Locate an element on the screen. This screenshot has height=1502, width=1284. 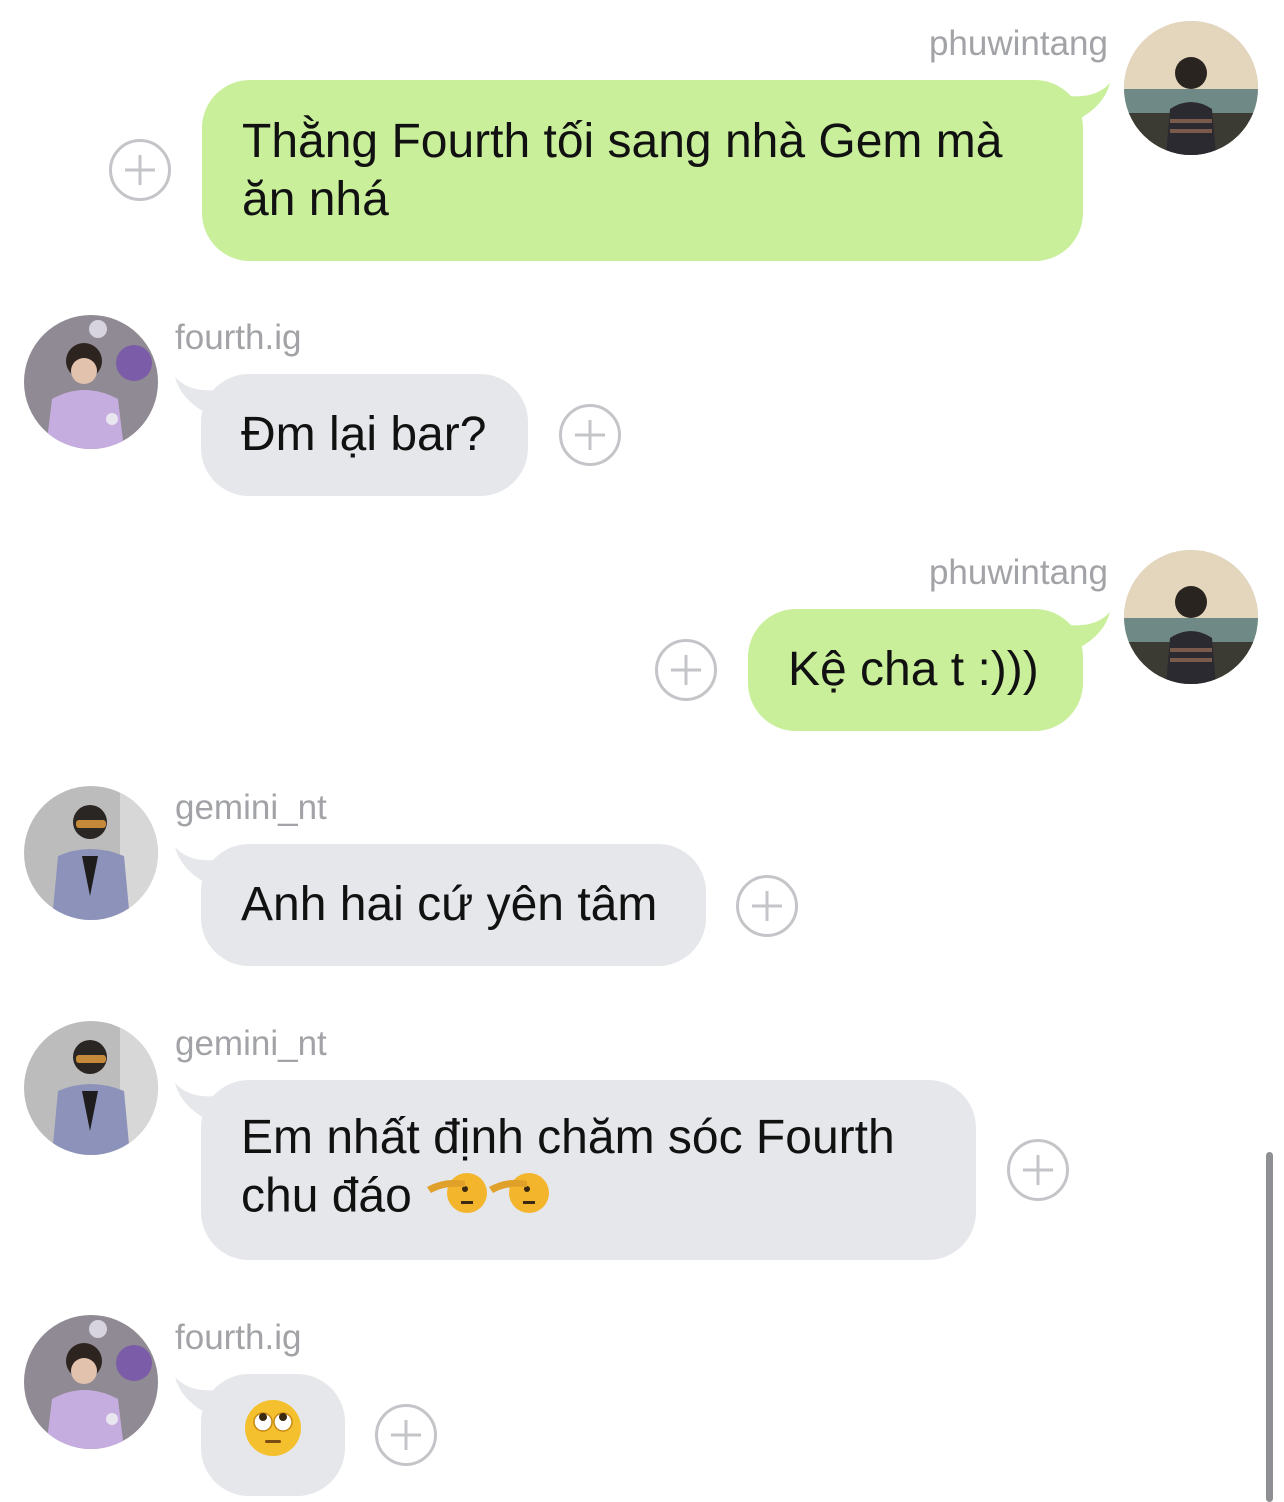
message-bubble: Em nhất định chăm sóc Fourth chu đáo is located at coordinates (588, 1170).